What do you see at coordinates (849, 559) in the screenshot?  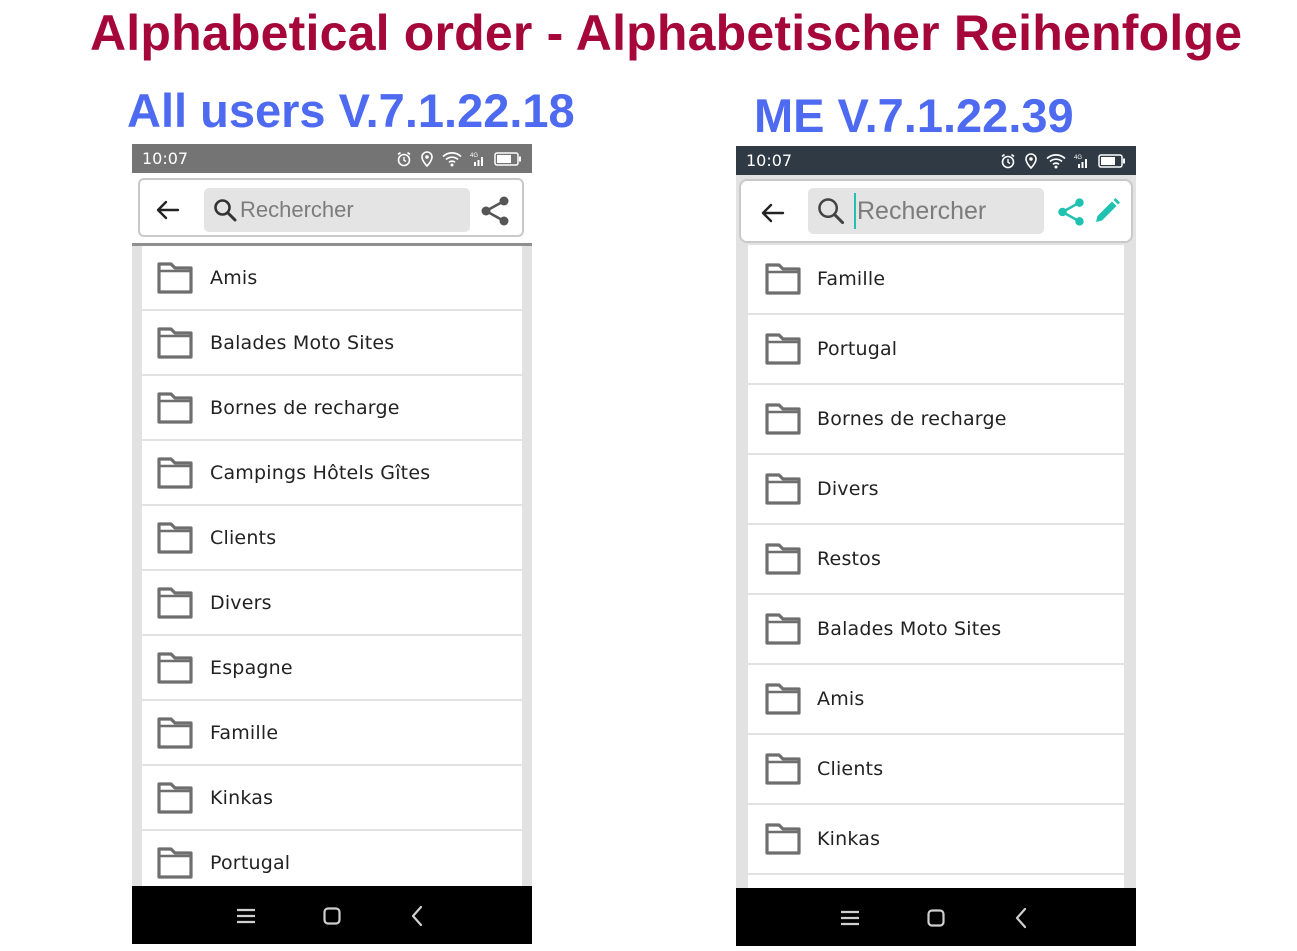 I see `folder-label: Restos` at bounding box center [849, 559].